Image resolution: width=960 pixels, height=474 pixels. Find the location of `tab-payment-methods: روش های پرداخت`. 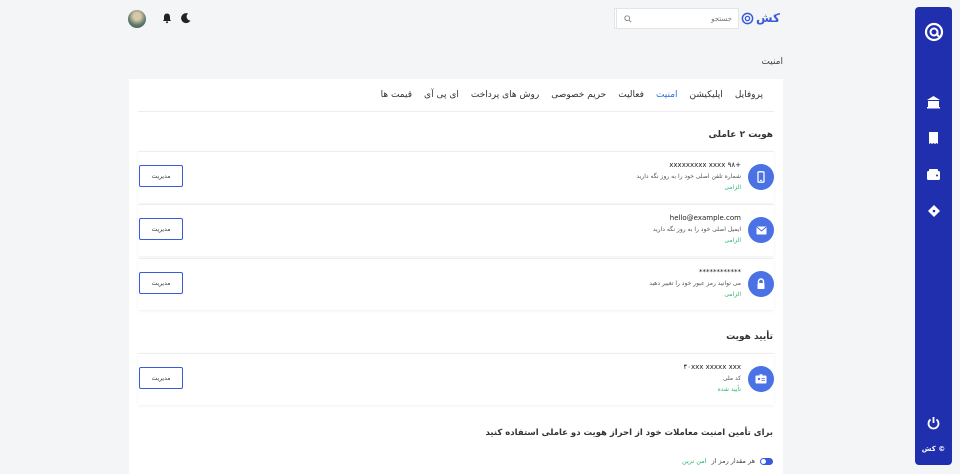

tab-payment-methods: روش های پرداخت is located at coordinates (505, 95).